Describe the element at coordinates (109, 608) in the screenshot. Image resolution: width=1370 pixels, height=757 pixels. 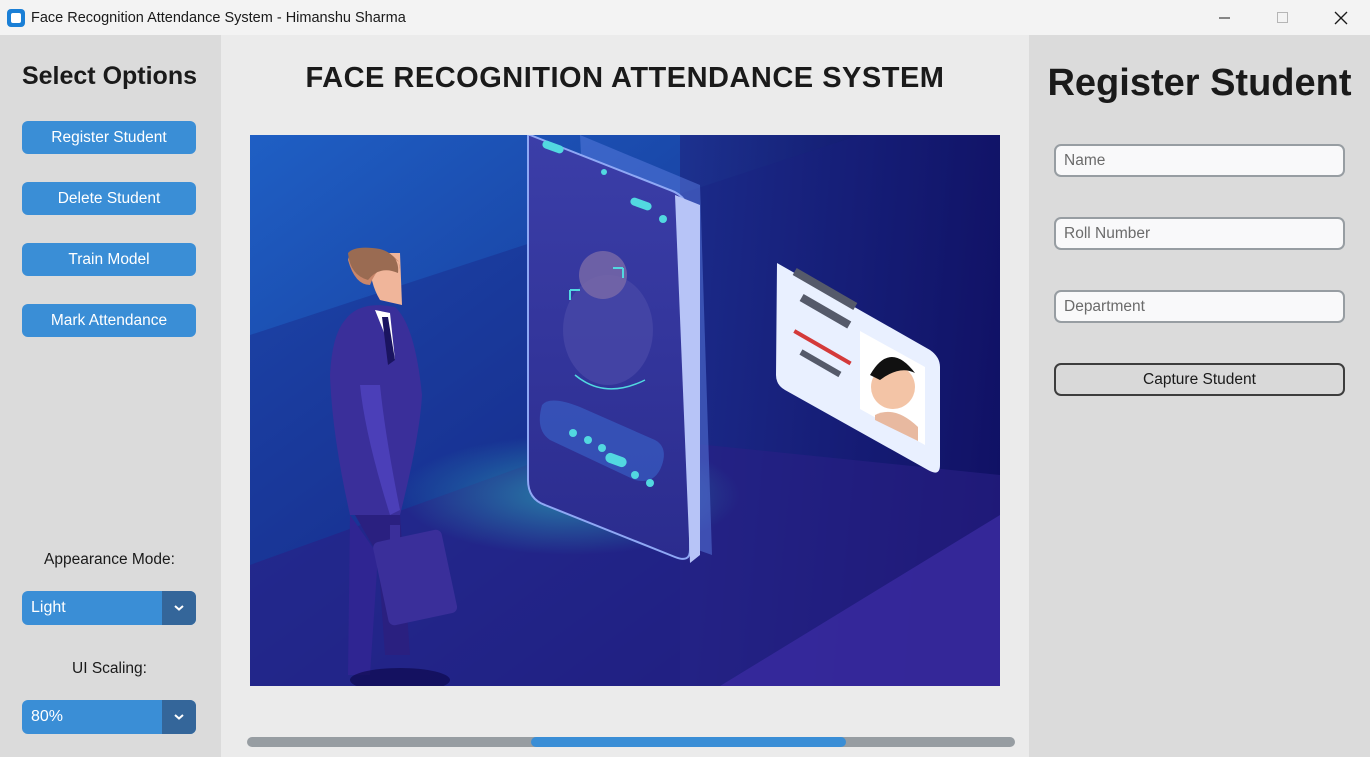
I see `appearance-mode-dropdown: Light` at that location.